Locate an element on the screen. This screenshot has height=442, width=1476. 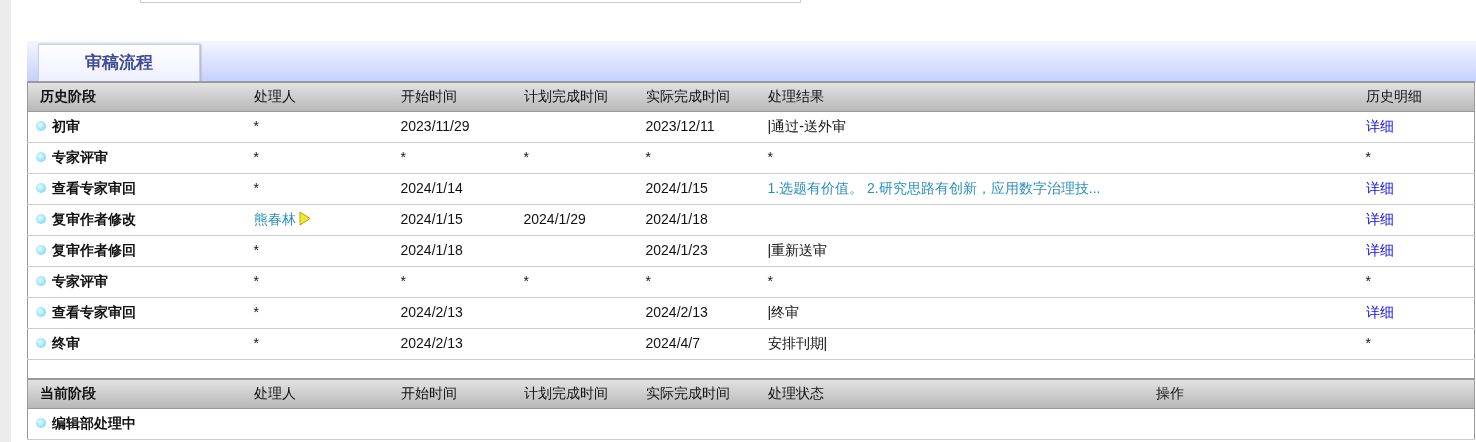
column-header: 当前阶段 is located at coordinates (68, 393).